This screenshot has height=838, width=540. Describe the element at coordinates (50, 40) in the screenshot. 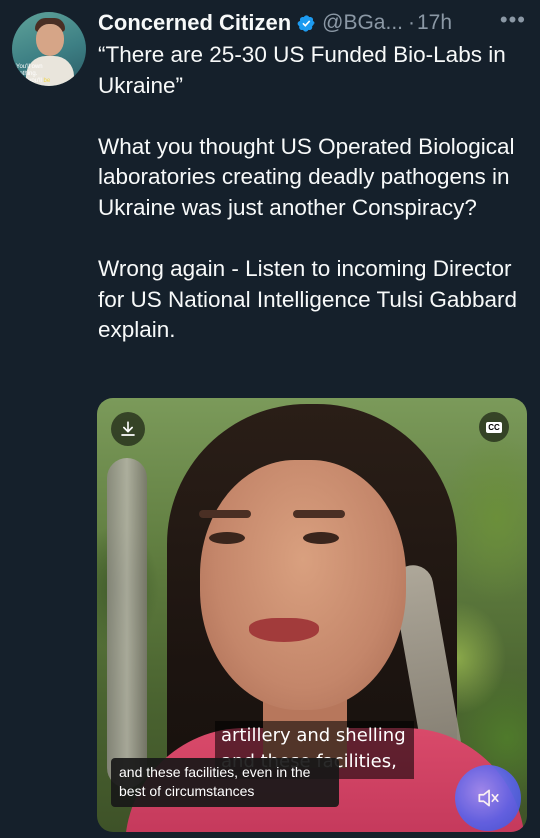

I see `avatar-face` at that location.